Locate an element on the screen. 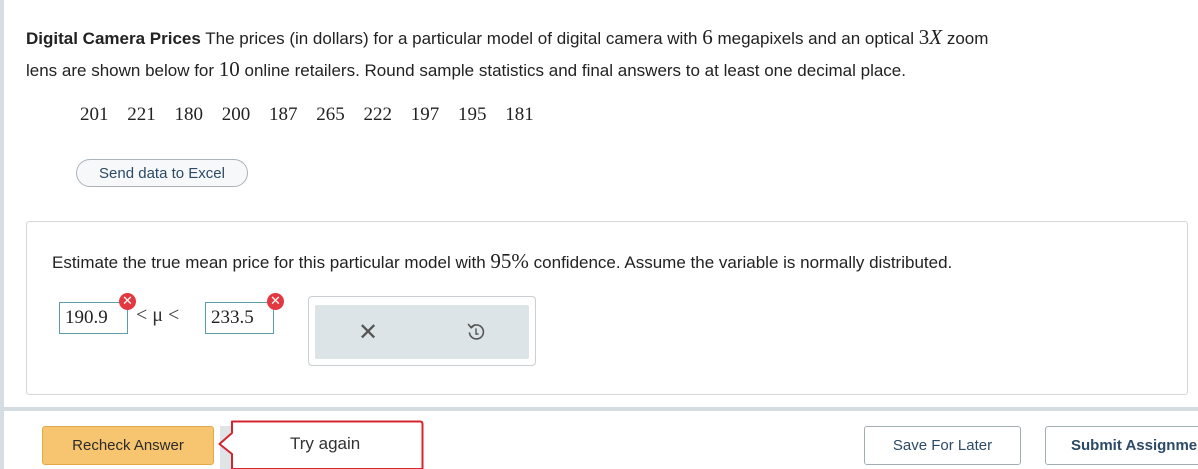 The width and height of the screenshot is (1198, 469). data-value: 195 is located at coordinates (472, 114).